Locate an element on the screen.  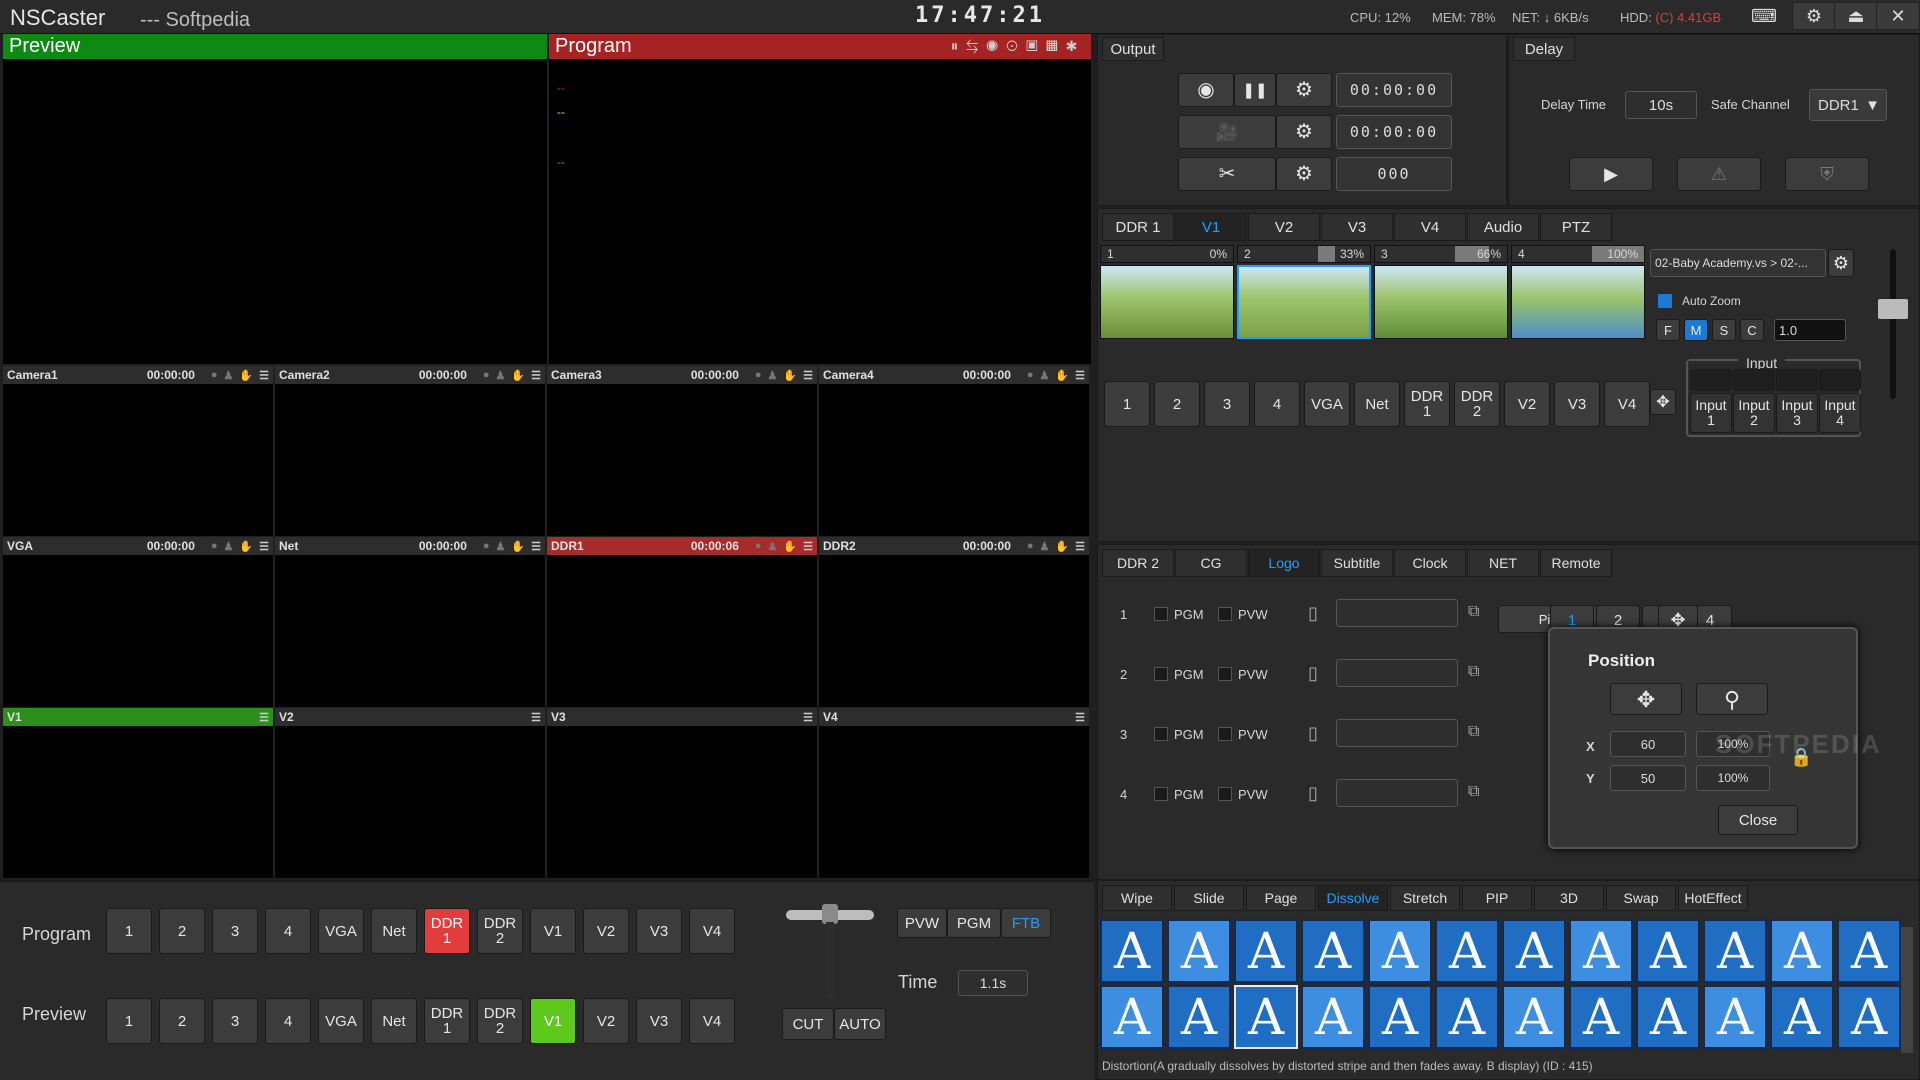
input-button: Input 1 is located at coordinates (1711, 413).